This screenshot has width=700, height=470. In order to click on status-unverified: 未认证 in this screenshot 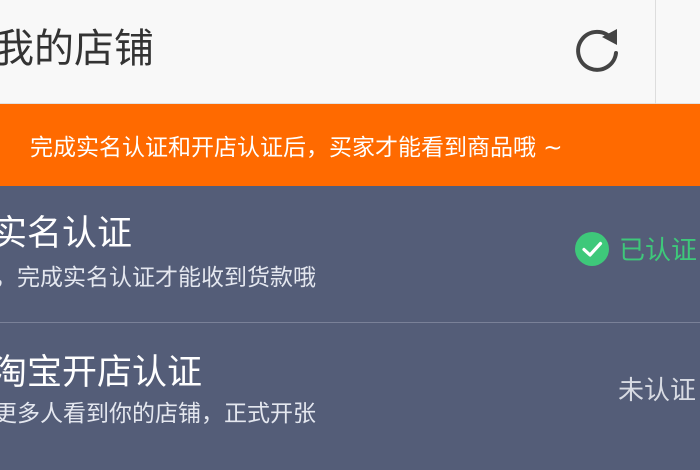, I will do `click(657, 388)`.